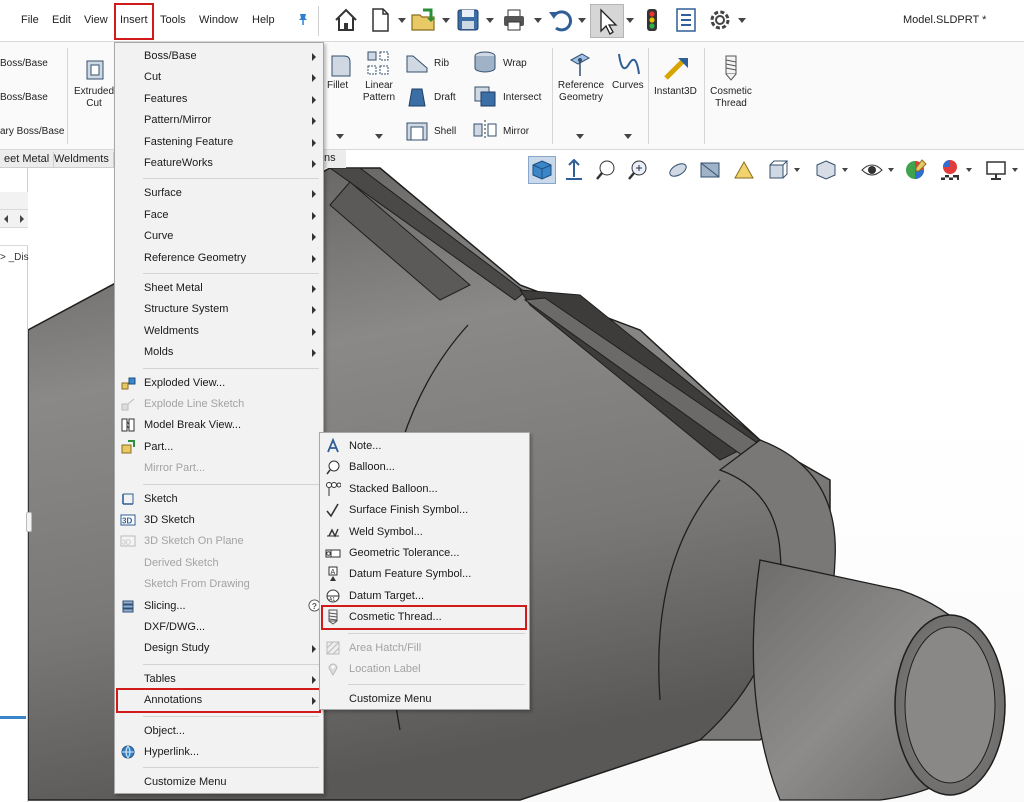  What do you see at coordinates (574, 170) in the screenshot?
I see `previous-view-icon` at bounding box center [574, 170].